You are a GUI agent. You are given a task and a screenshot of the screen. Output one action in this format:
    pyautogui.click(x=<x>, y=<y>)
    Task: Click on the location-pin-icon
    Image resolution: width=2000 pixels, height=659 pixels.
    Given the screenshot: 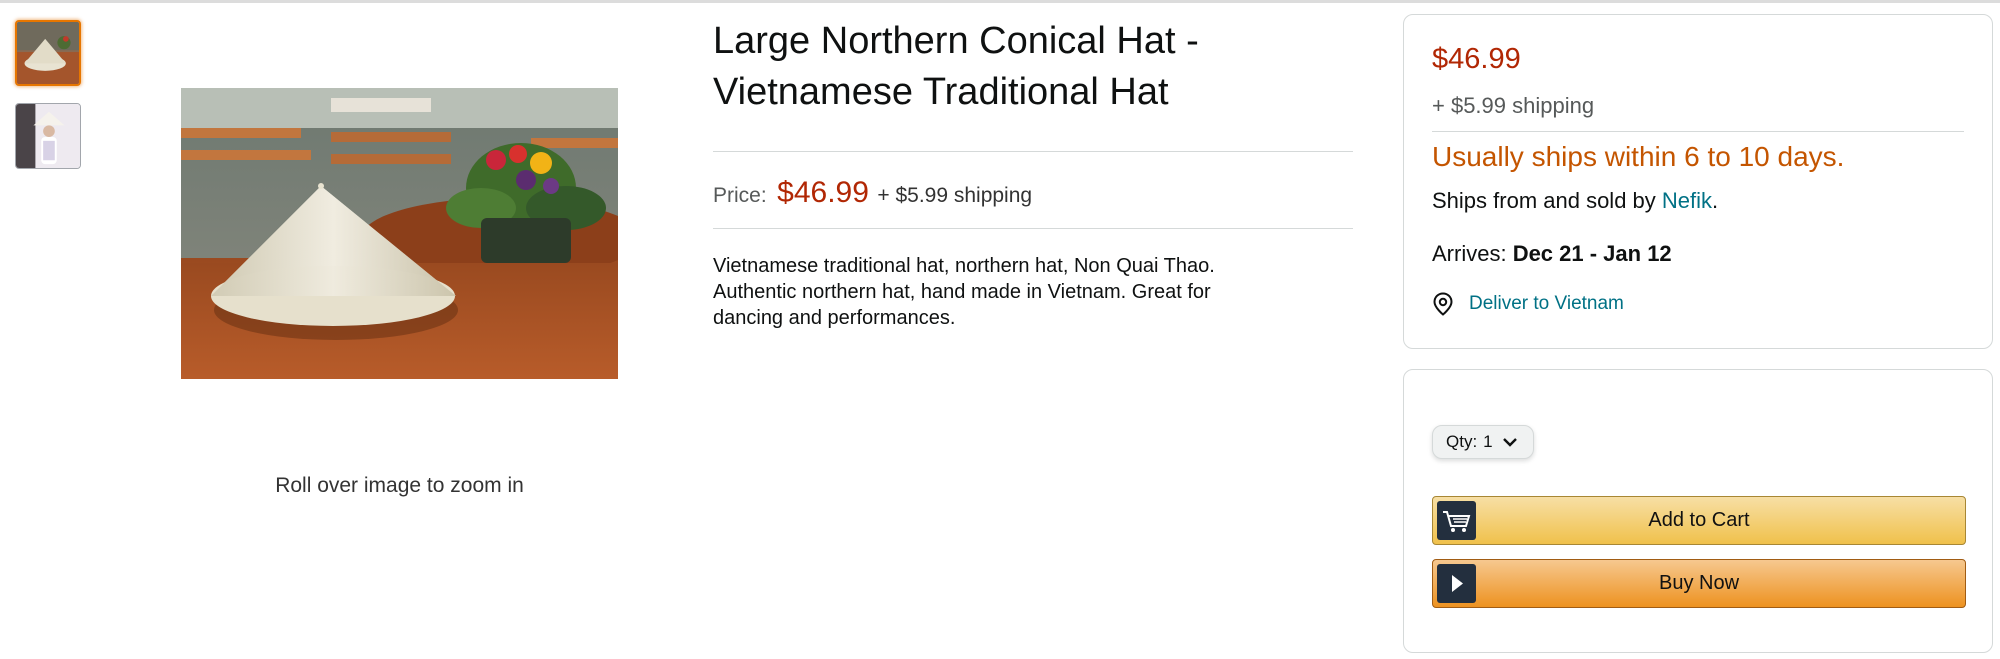 What is the action you would take?
    pyautogui.click(x=1443, y=304)
    